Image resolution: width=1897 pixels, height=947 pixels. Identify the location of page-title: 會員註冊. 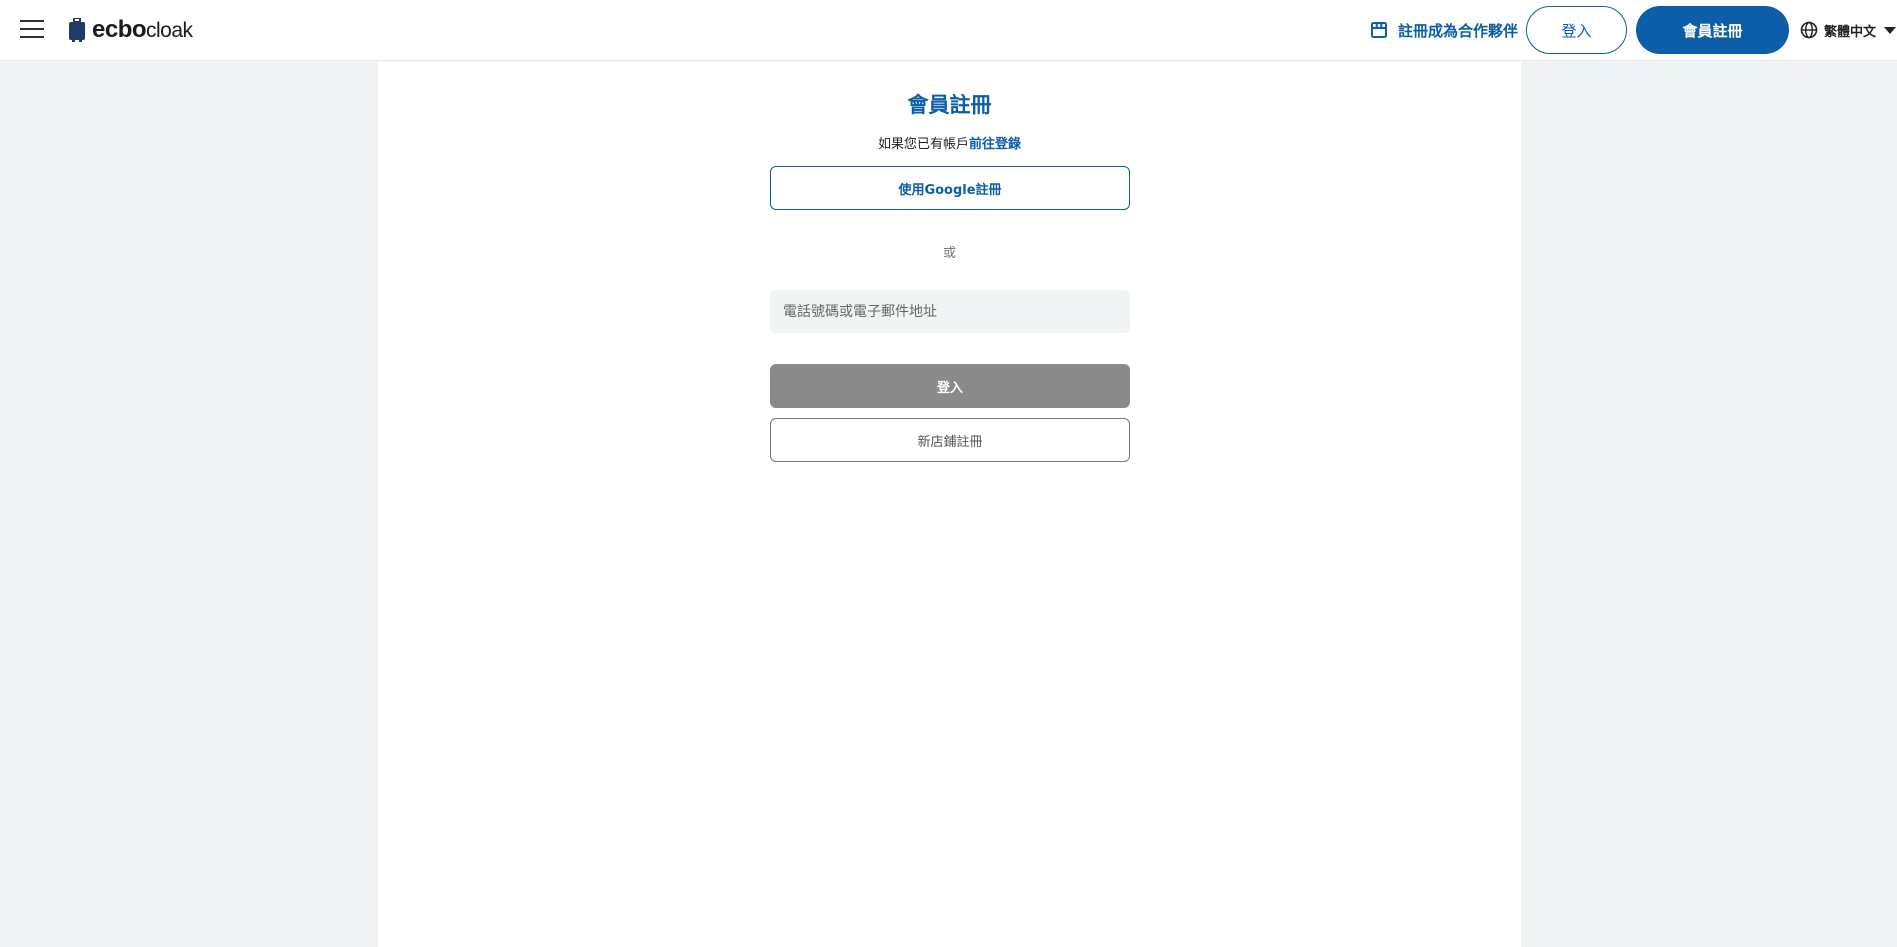
(949, 105).